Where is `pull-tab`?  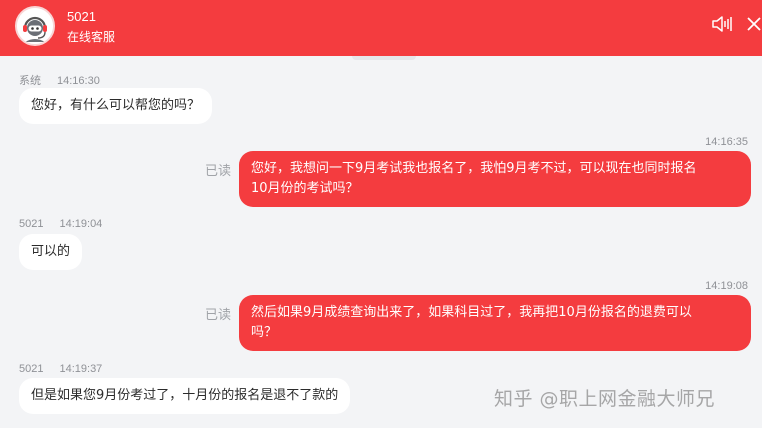
pull-tab is located at coordinates (384, 58).